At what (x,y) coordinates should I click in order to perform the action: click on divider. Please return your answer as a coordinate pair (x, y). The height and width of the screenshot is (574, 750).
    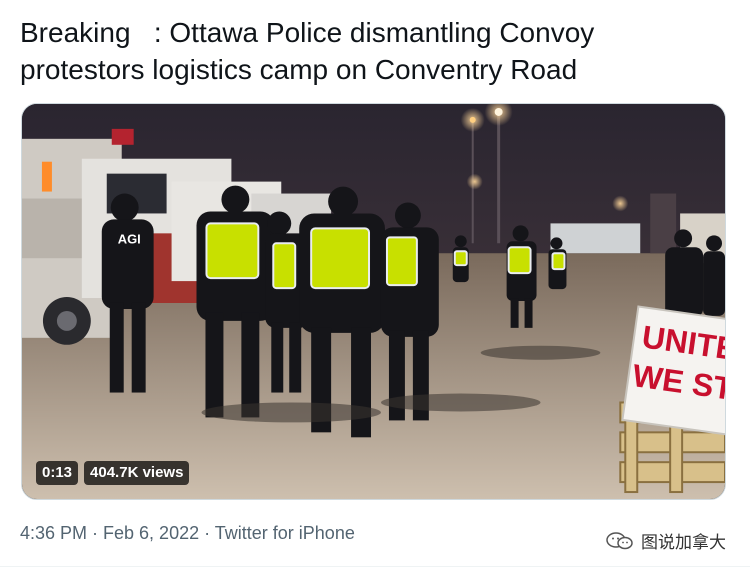
    Looking at the image, I should click on (375, 566).